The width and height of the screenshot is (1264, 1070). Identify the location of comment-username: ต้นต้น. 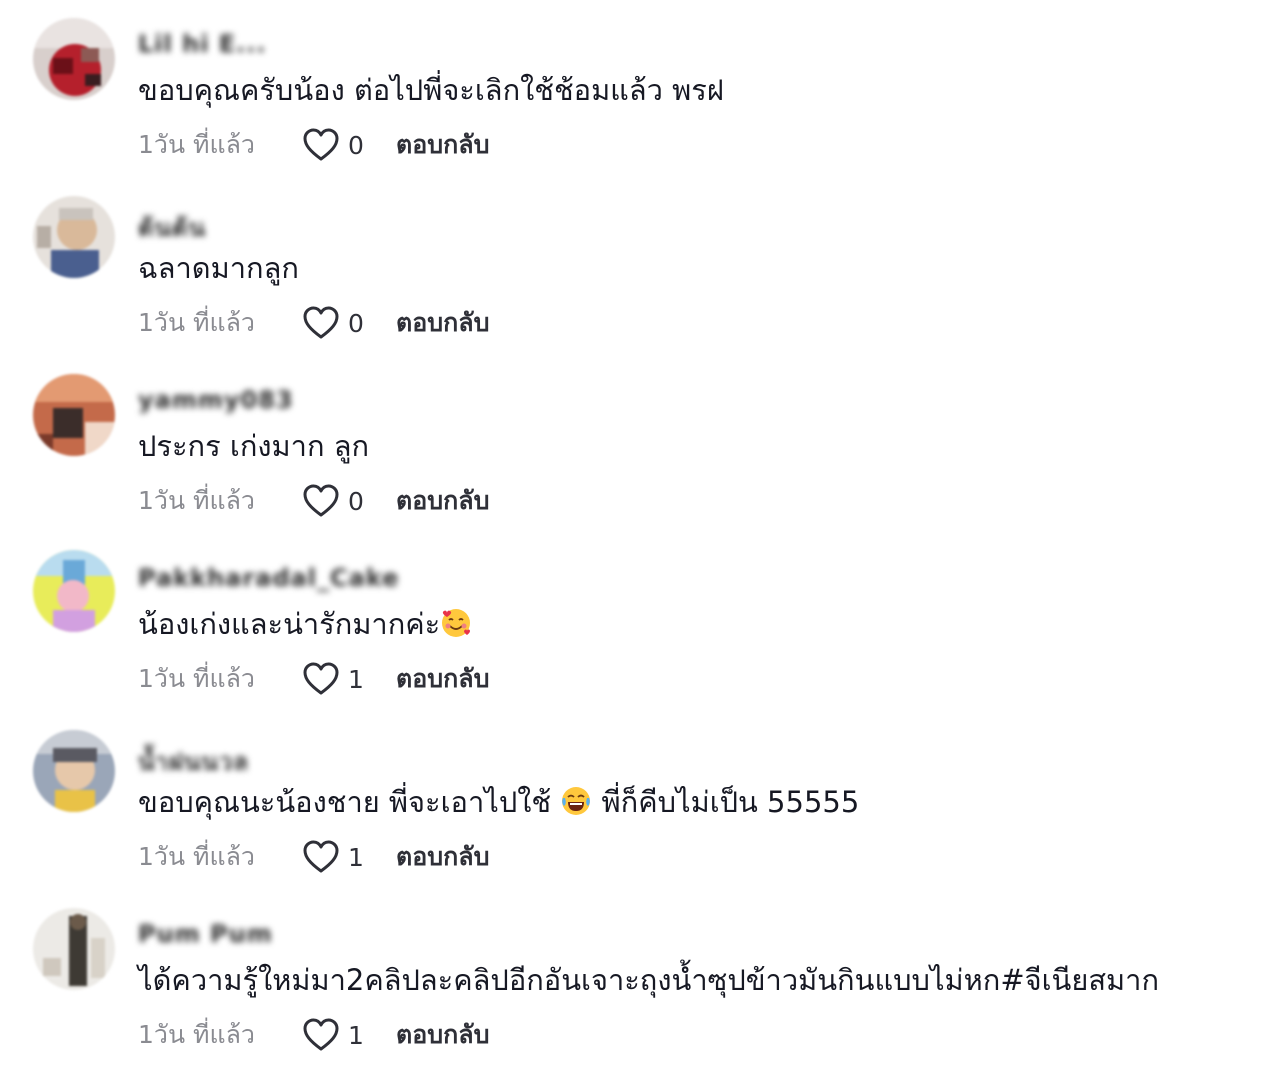
(172, 225).